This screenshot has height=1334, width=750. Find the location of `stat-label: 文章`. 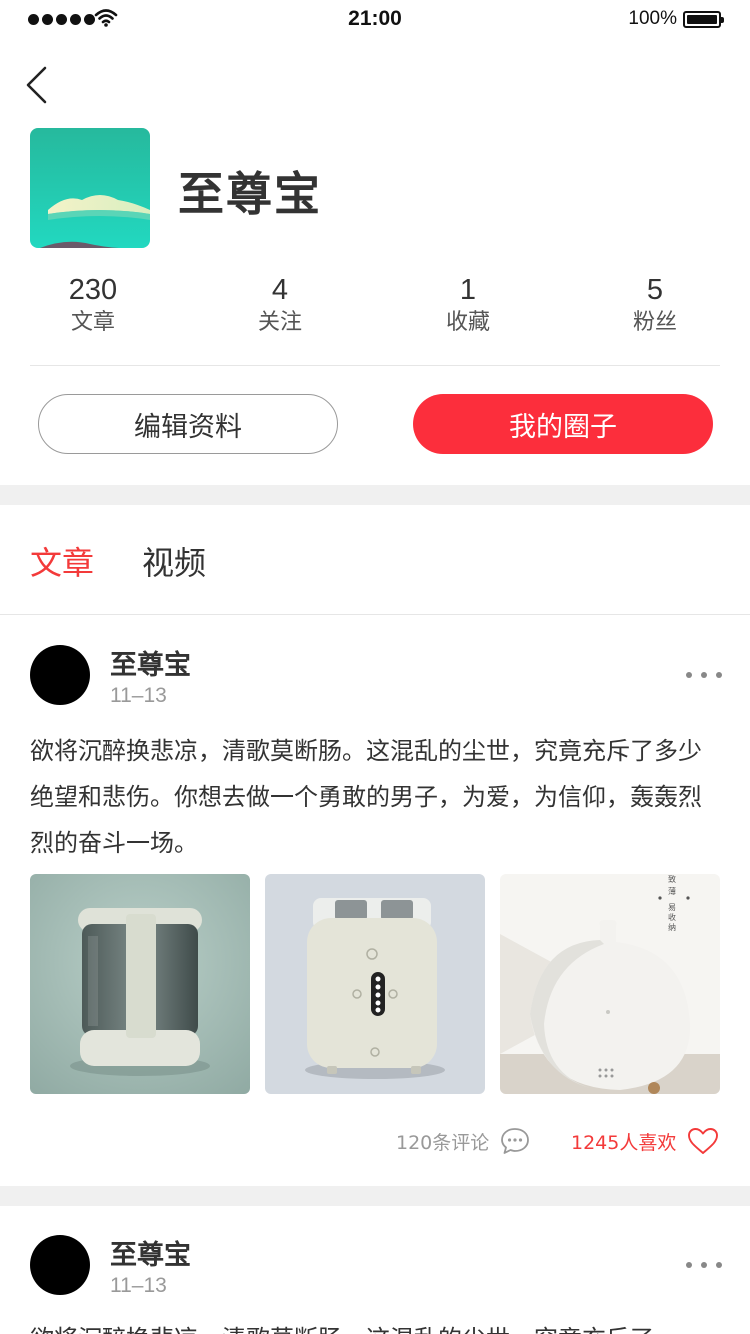

stat-label: 文章 is located at coordinates (92, 322).